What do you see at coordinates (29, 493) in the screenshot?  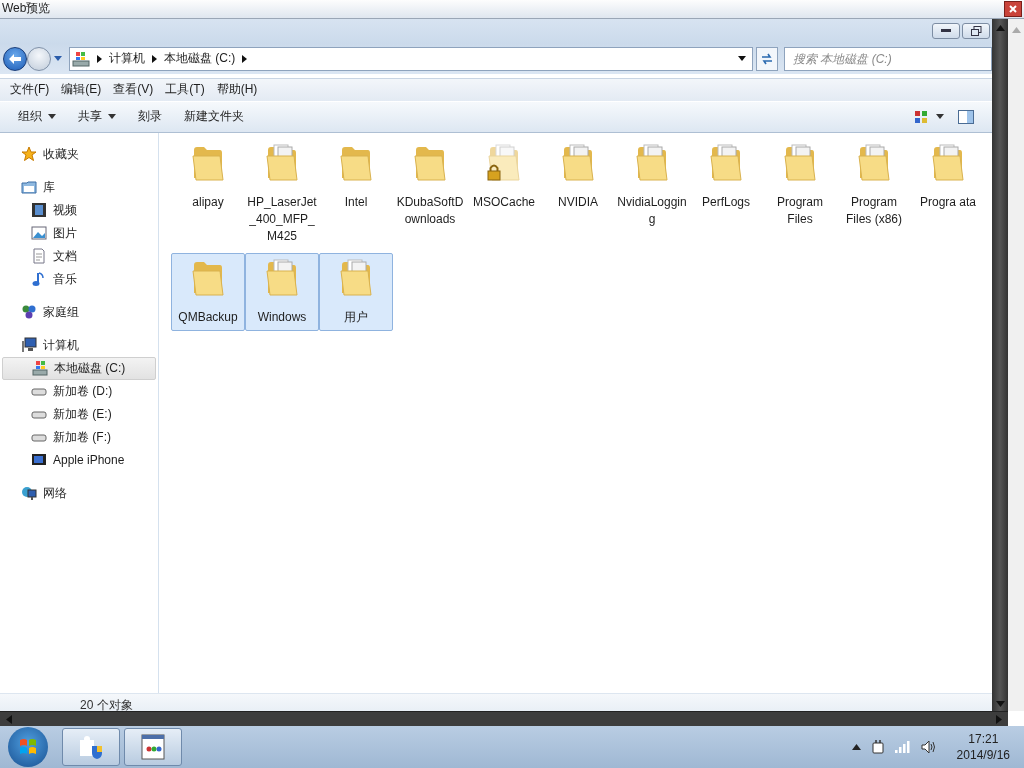 I see `network-icon` at bounding box center [29, 493].